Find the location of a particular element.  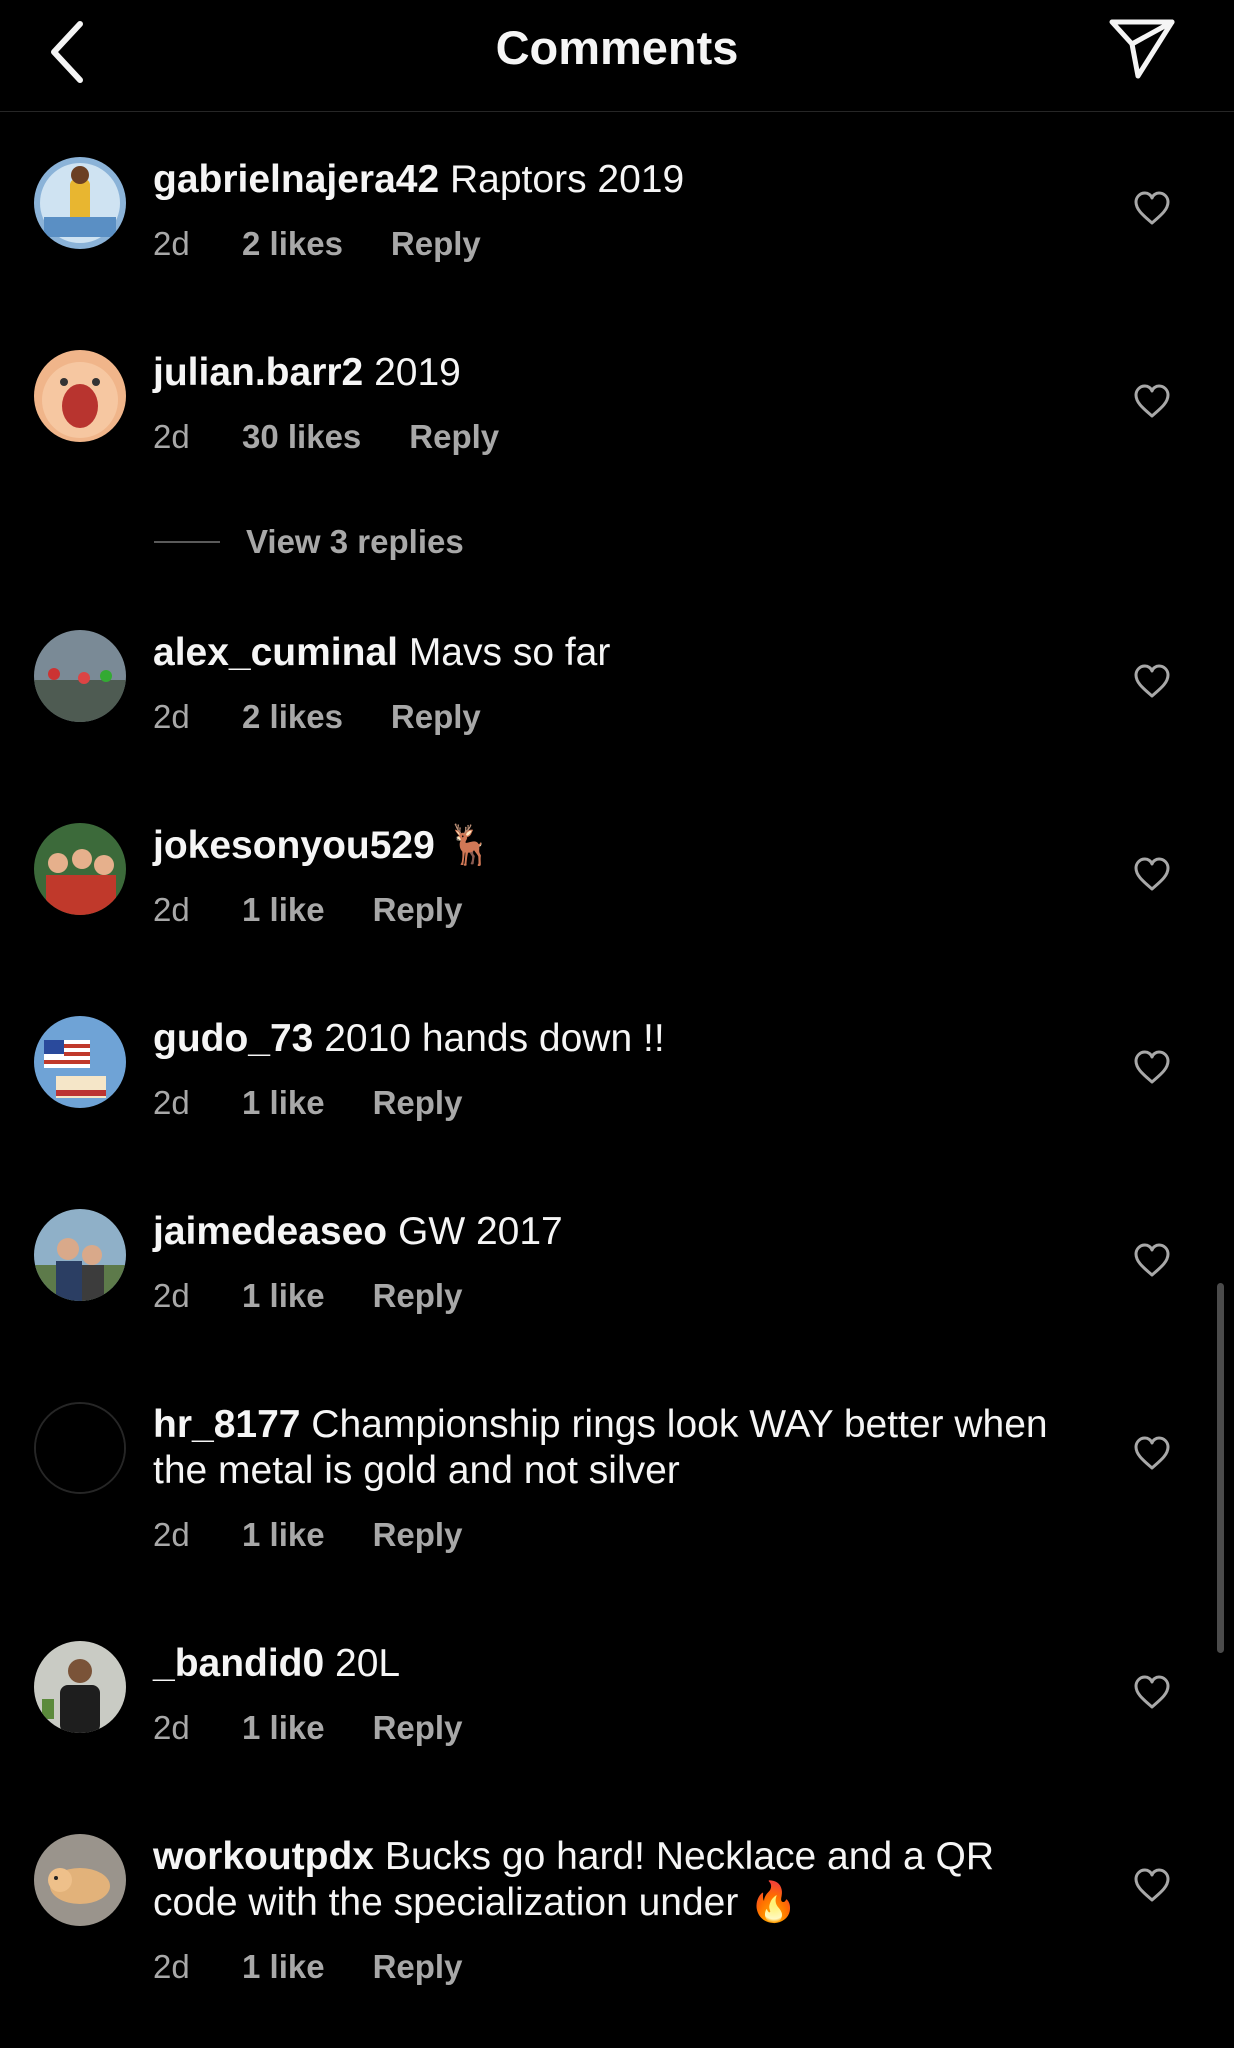

comment-username: alex_cuminal is located at coordinates (275, 652).